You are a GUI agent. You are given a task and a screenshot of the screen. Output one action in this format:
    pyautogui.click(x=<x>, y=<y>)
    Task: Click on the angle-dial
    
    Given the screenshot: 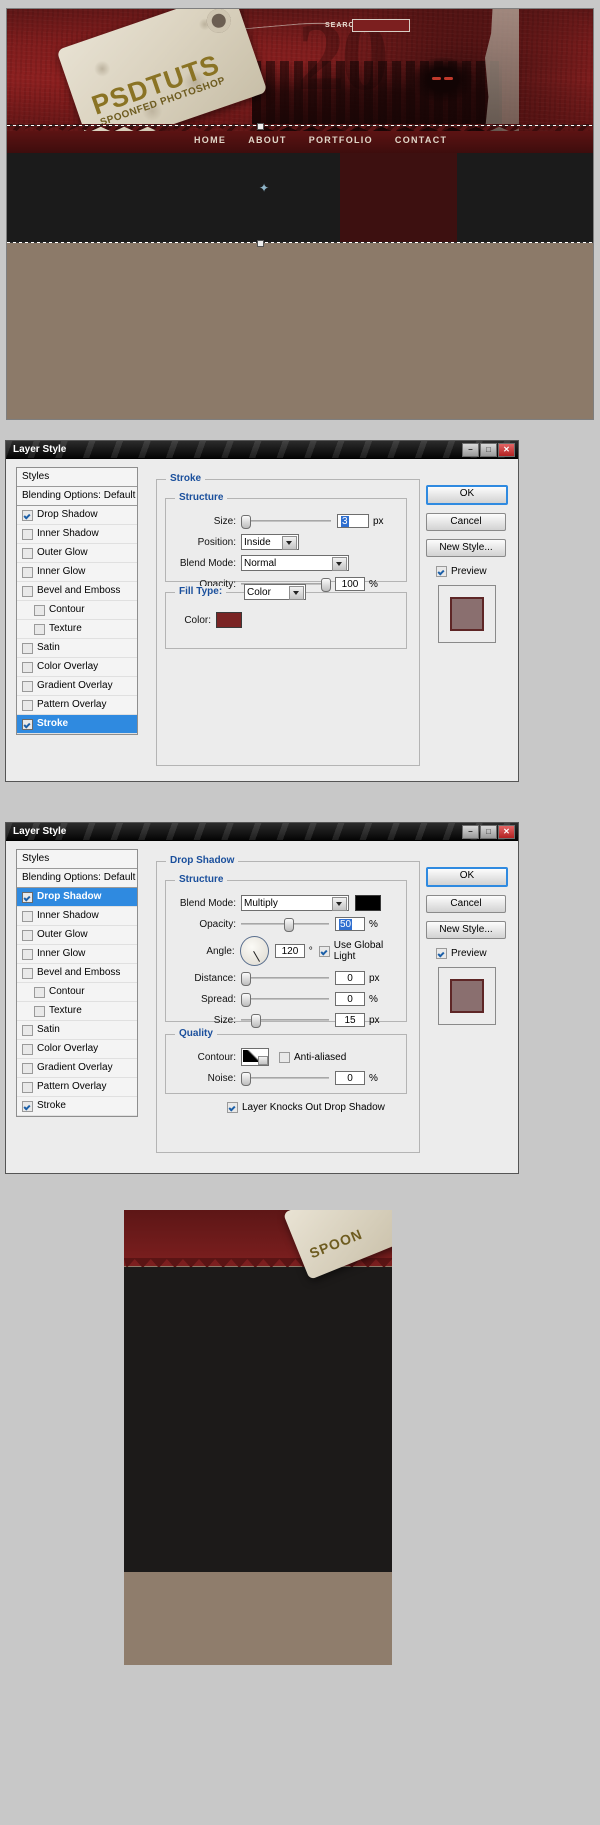 What is the action you would take?
    pyautogui.click(x=254, y=951)
    